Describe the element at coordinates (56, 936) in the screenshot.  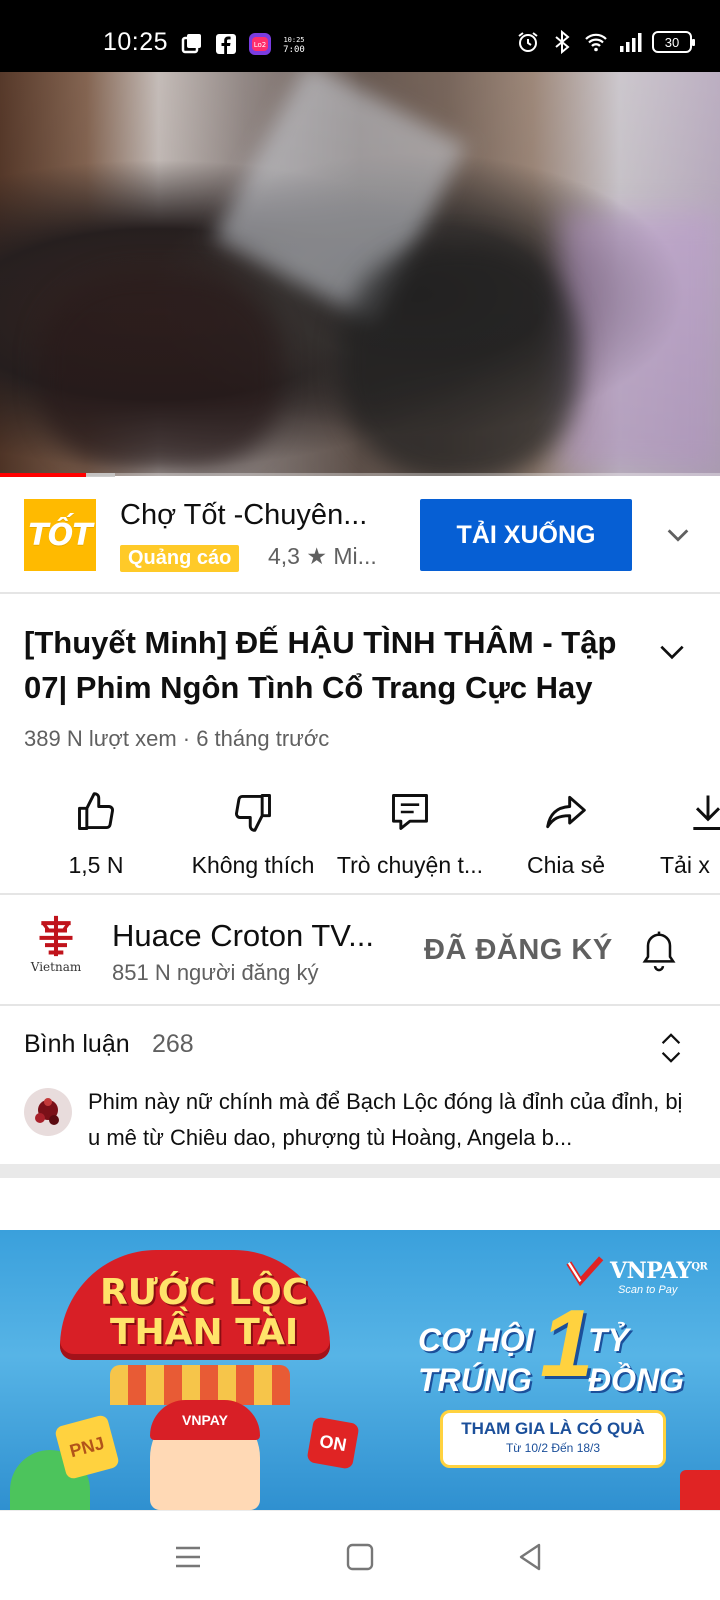
I see `channel-logo-icon` at that location.